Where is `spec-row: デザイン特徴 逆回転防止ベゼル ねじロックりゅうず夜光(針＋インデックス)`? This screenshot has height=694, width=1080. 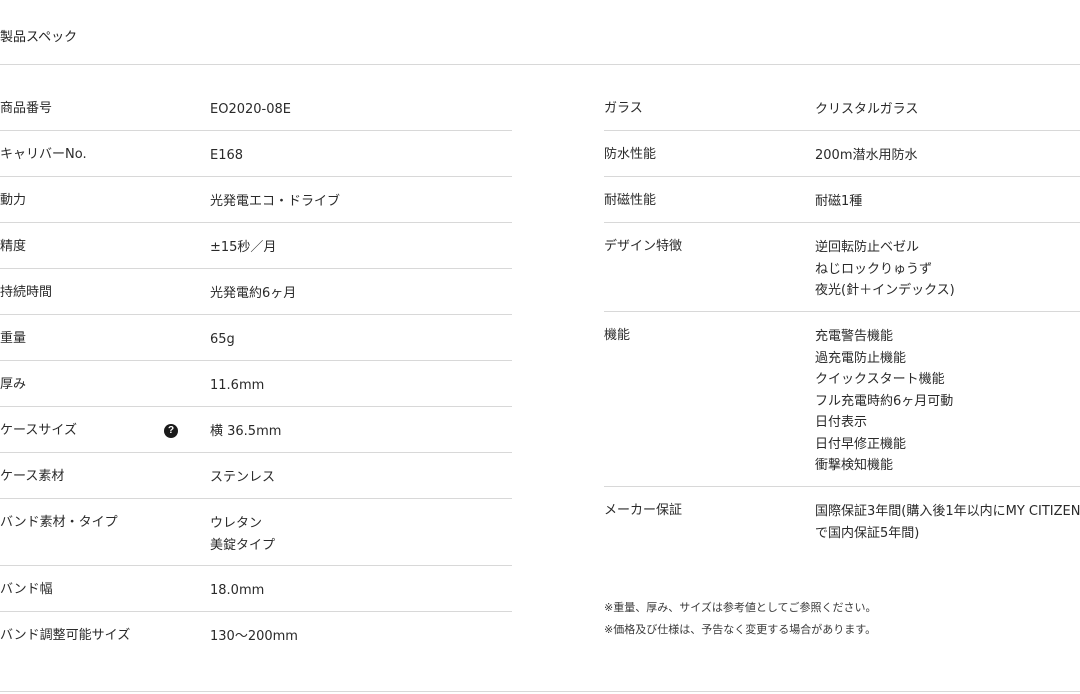
spec-row: デザイン特徴 逆回転防止ベゼル ねじロックりゅうず夜光(針＋インデックス) is located at coordinates (842, 267).